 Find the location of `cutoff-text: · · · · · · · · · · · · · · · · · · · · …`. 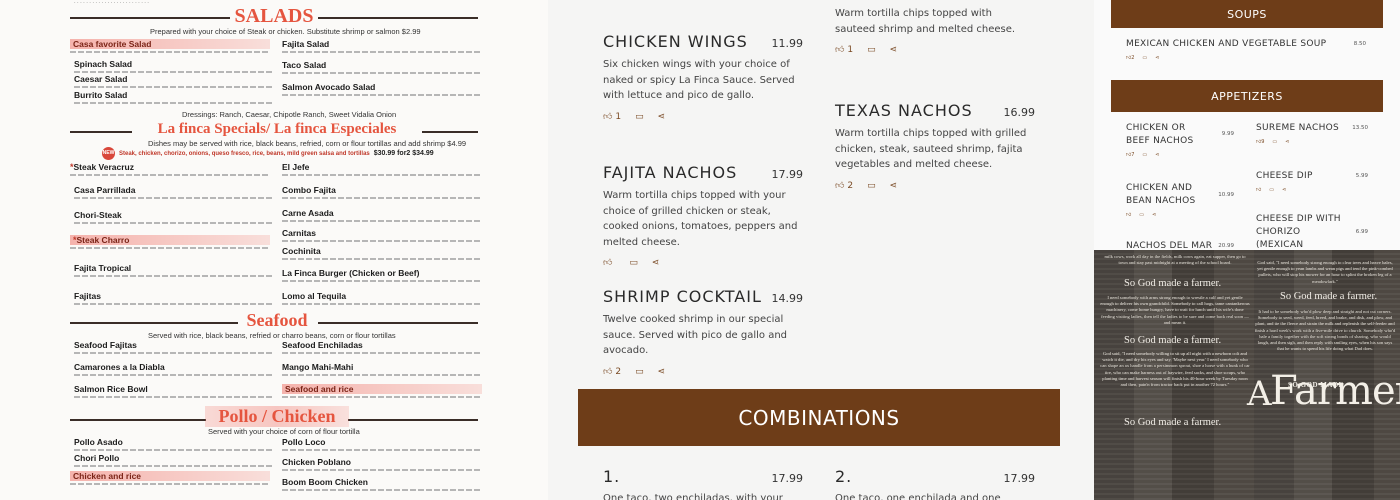

cutoff-text: · · · · · · · · · · · · · · · · · · · · … is located at coordinates (111, 3).